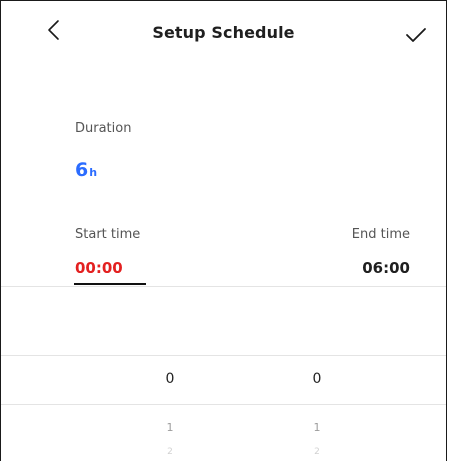 The image size is (449, 461). I want to click on confirm-button, so click(416, 35).